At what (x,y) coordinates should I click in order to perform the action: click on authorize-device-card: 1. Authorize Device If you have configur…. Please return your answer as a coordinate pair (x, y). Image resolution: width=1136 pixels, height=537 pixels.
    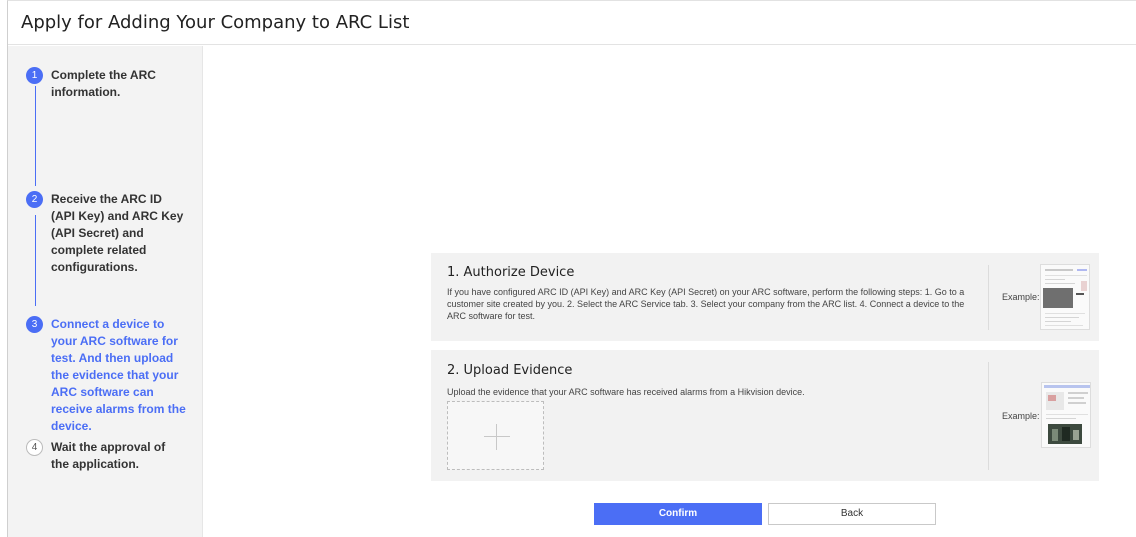
    Looking at the image, I should click on (765, 297).